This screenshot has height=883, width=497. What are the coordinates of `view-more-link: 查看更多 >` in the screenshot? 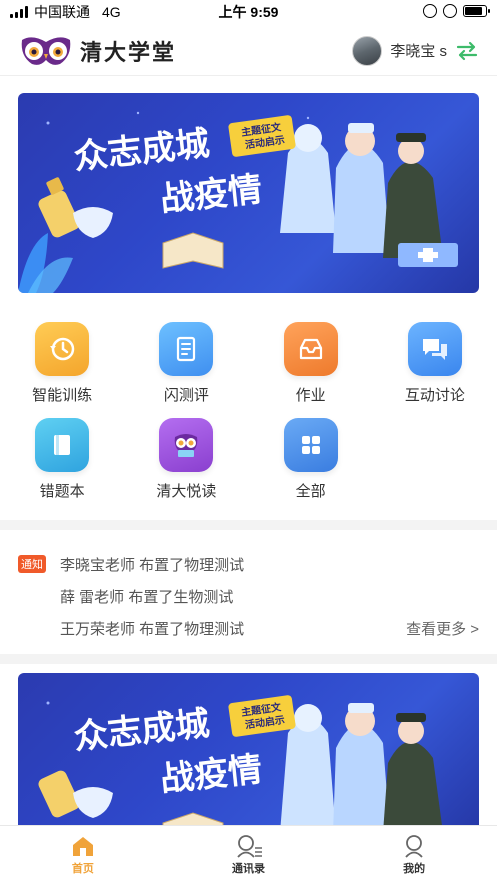 It's located at (442, 628).